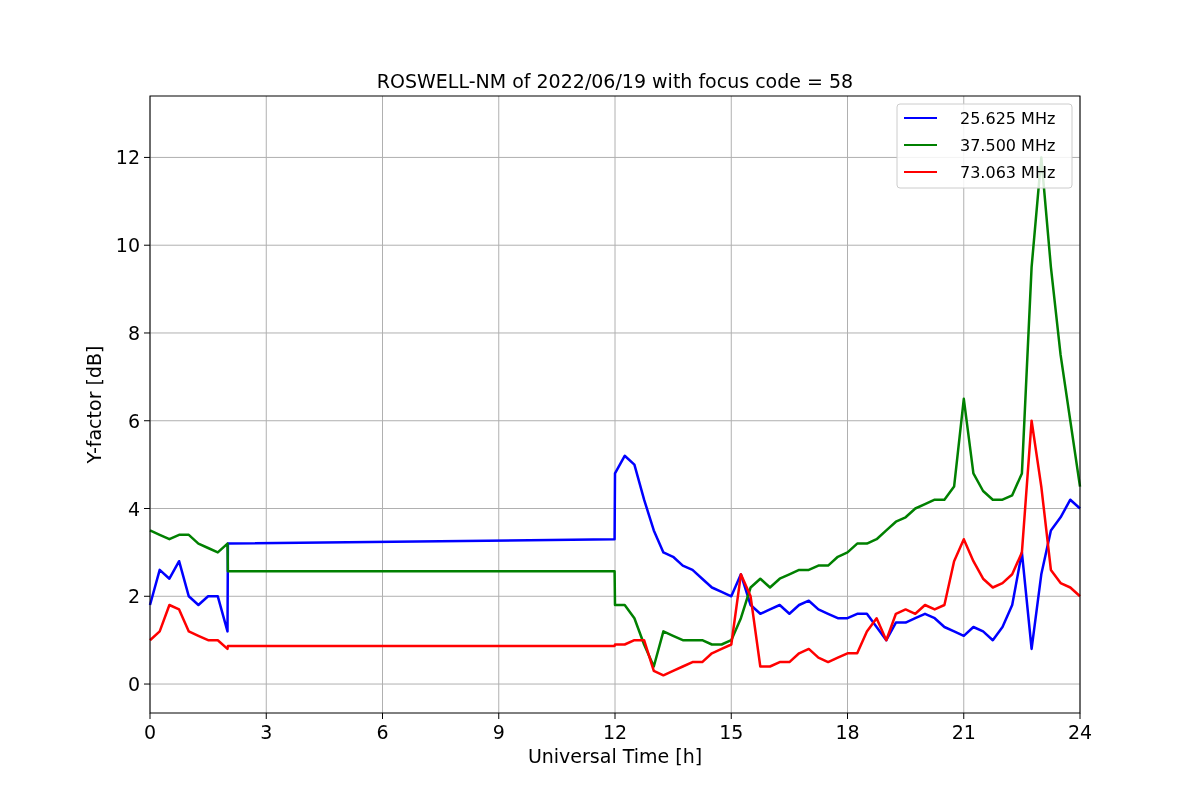  What do you see at coordinates (94, 404) in the screenshot?
I see `y-axis-label: Y-factor [dB]` at bounding box center [94, 404].